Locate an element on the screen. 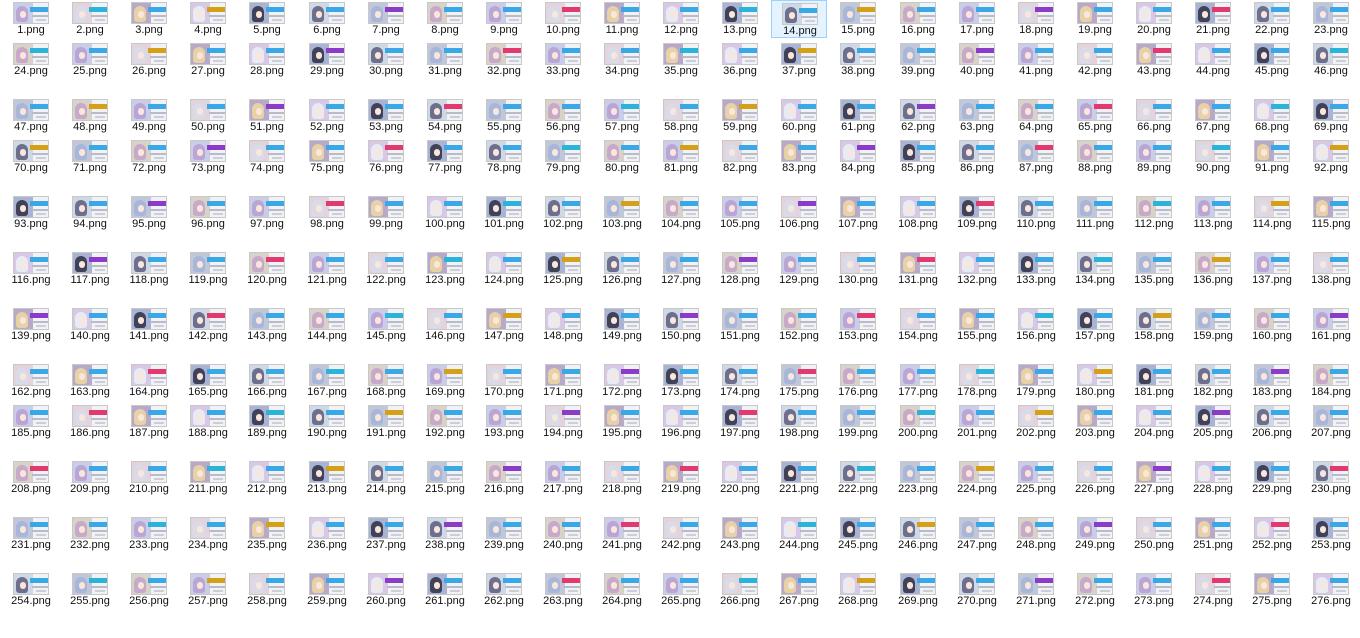 Image resolution: width=1360 pixels, height=638 pixels. file-item: 40.png is located at coordinates (977, 60).